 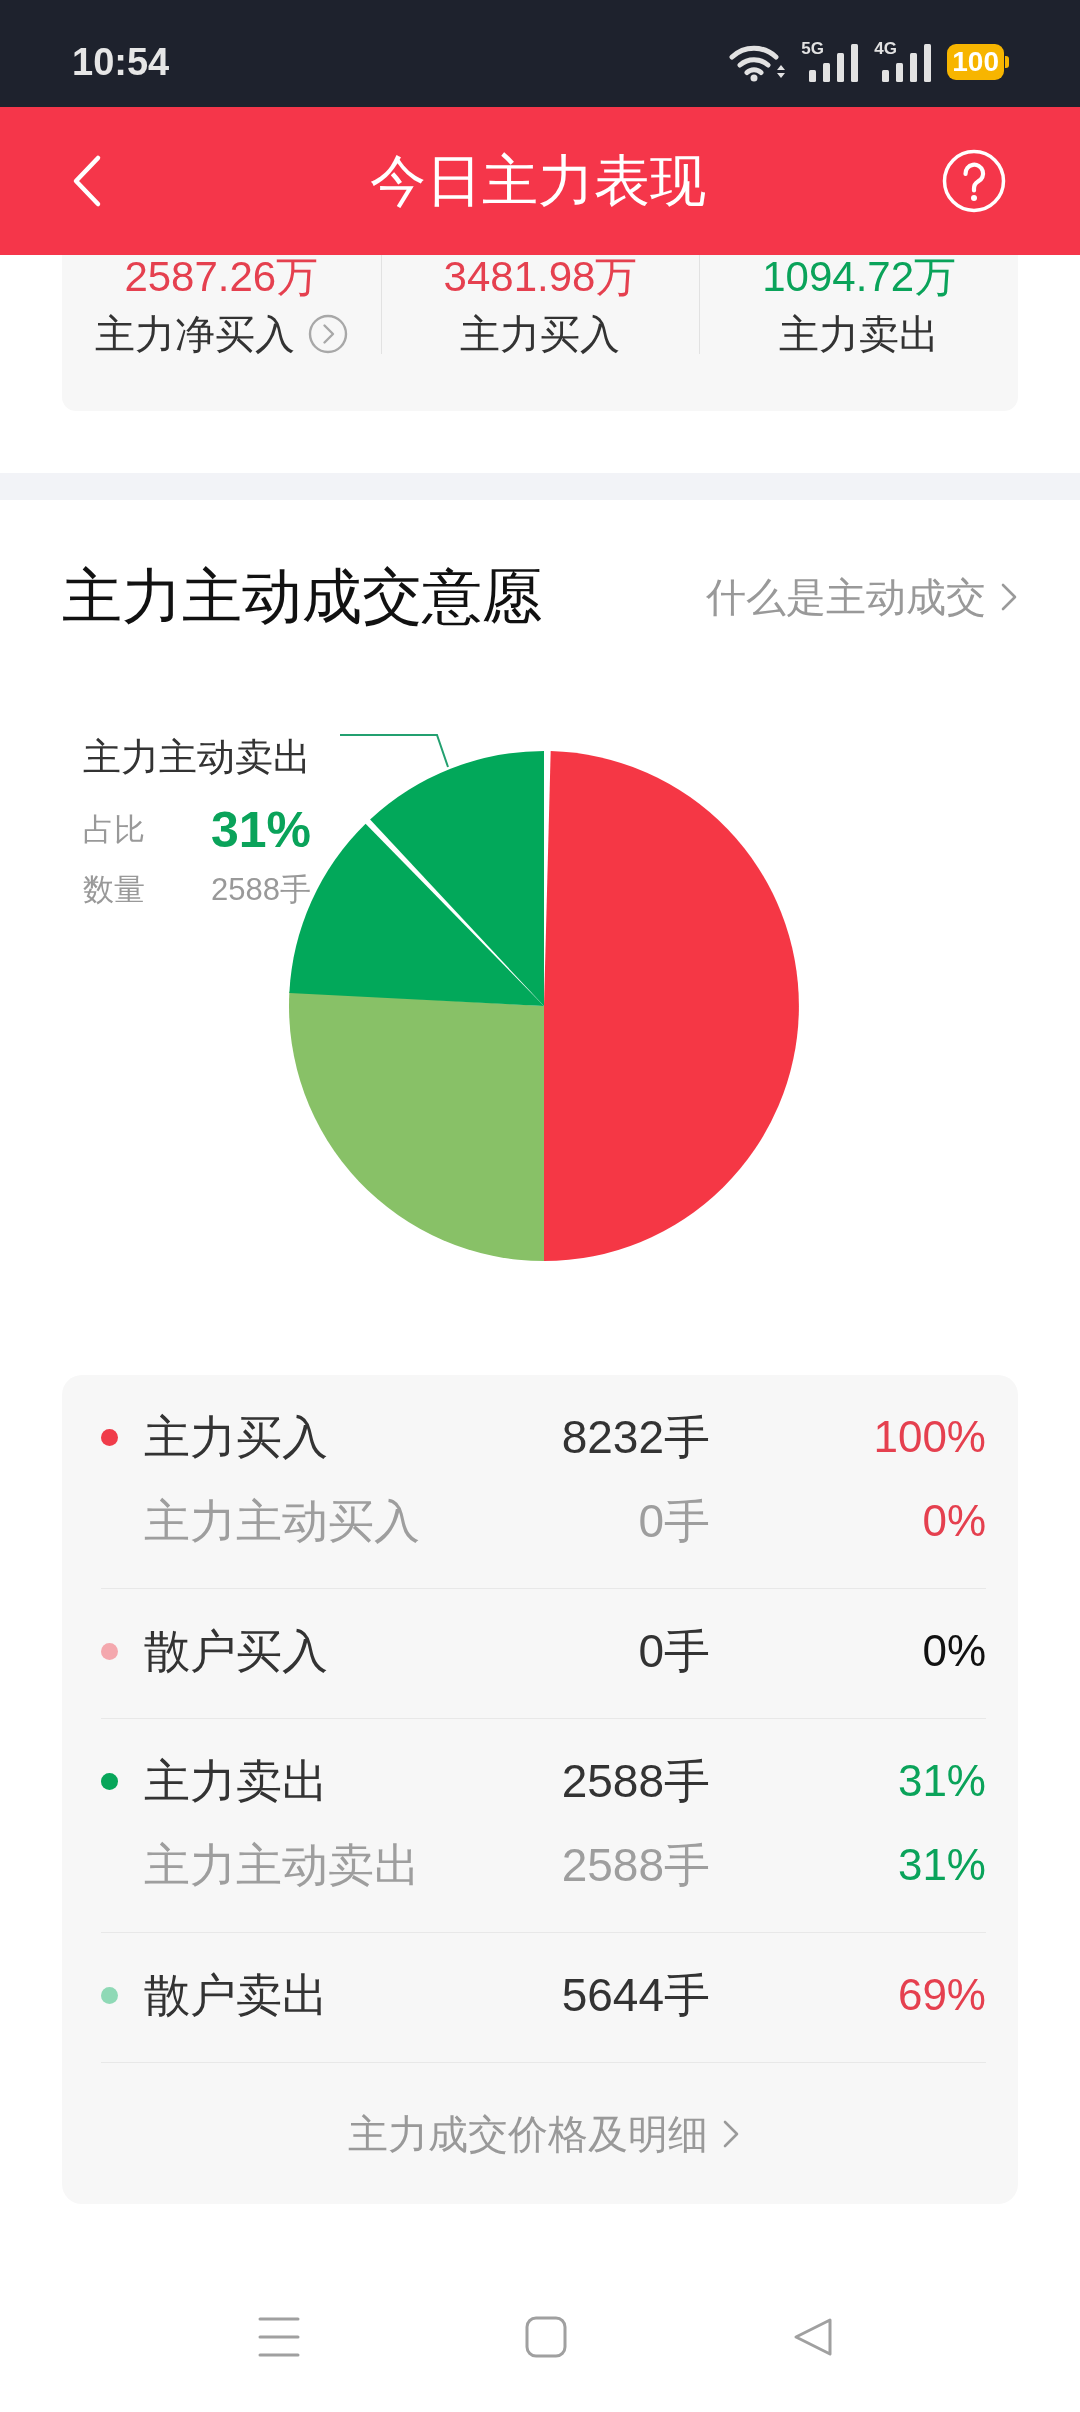 What do you see at coordinates (540, 334) in the screenshot?
I see `metric-label: 主力买入` at bounding box center [540, 334].